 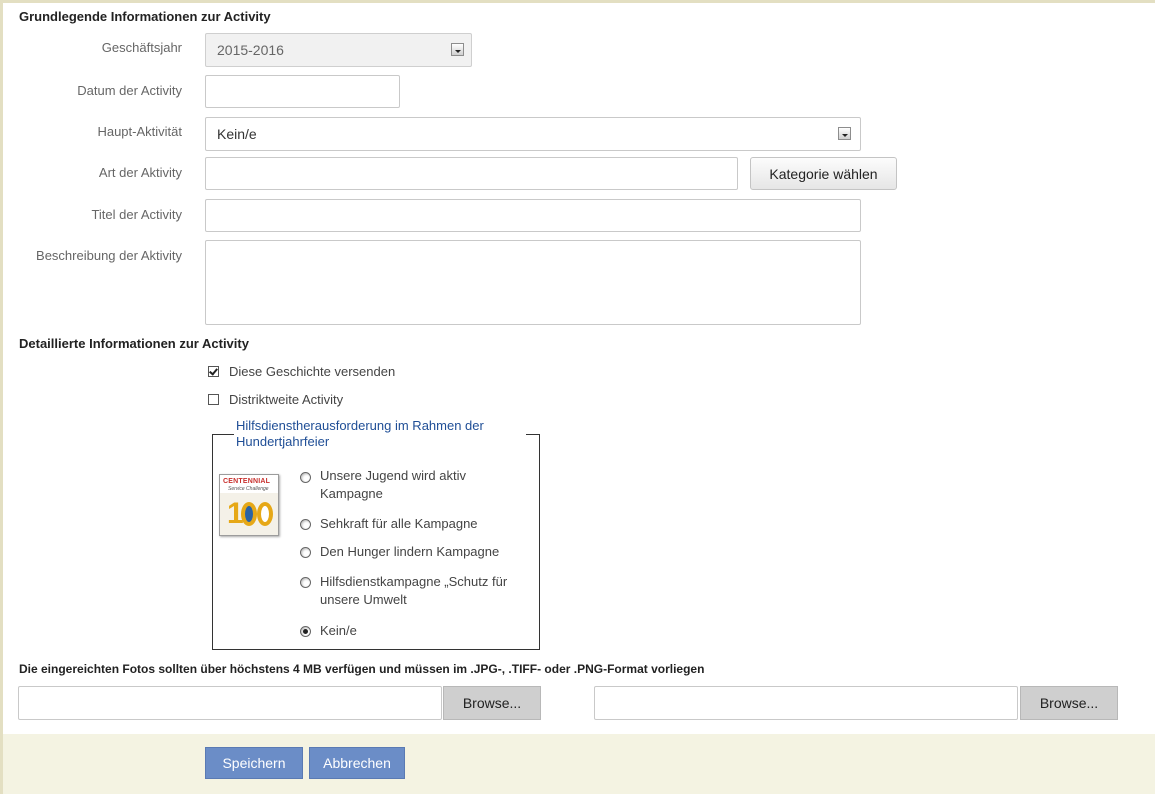 I want to click on centennial-logo: CENTENNIAL Service Challenge 1, so click(x=249, y=505).